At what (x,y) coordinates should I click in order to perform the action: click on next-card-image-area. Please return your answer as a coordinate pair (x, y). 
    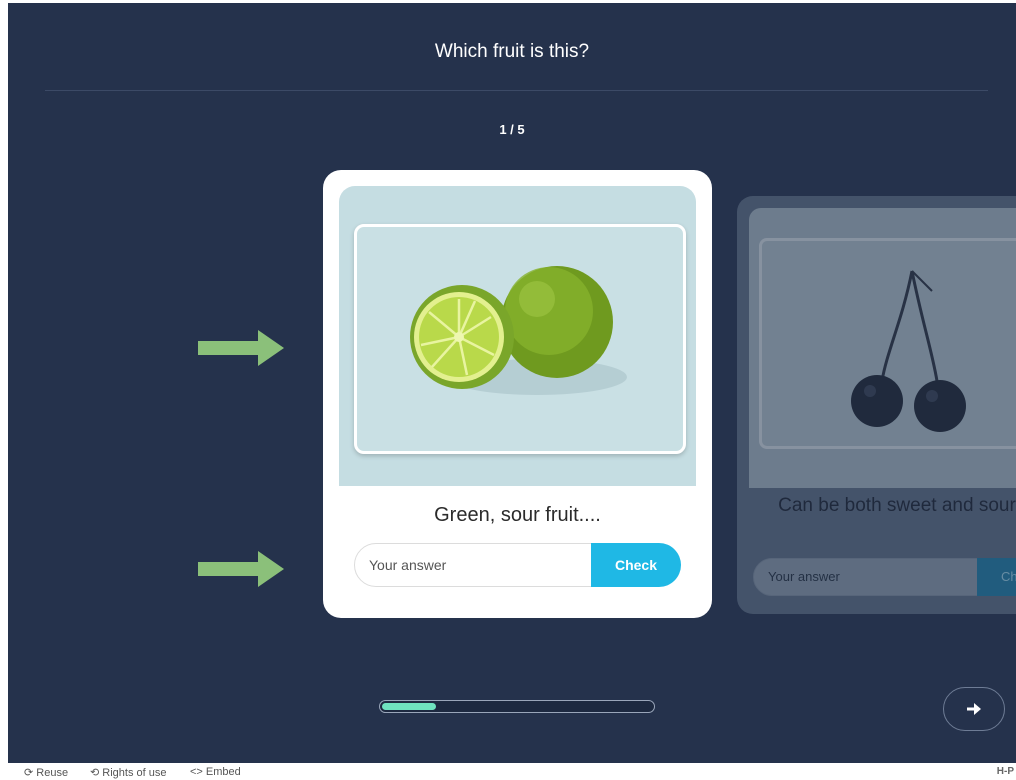
    Looking at the image, I should click on (882, 348).